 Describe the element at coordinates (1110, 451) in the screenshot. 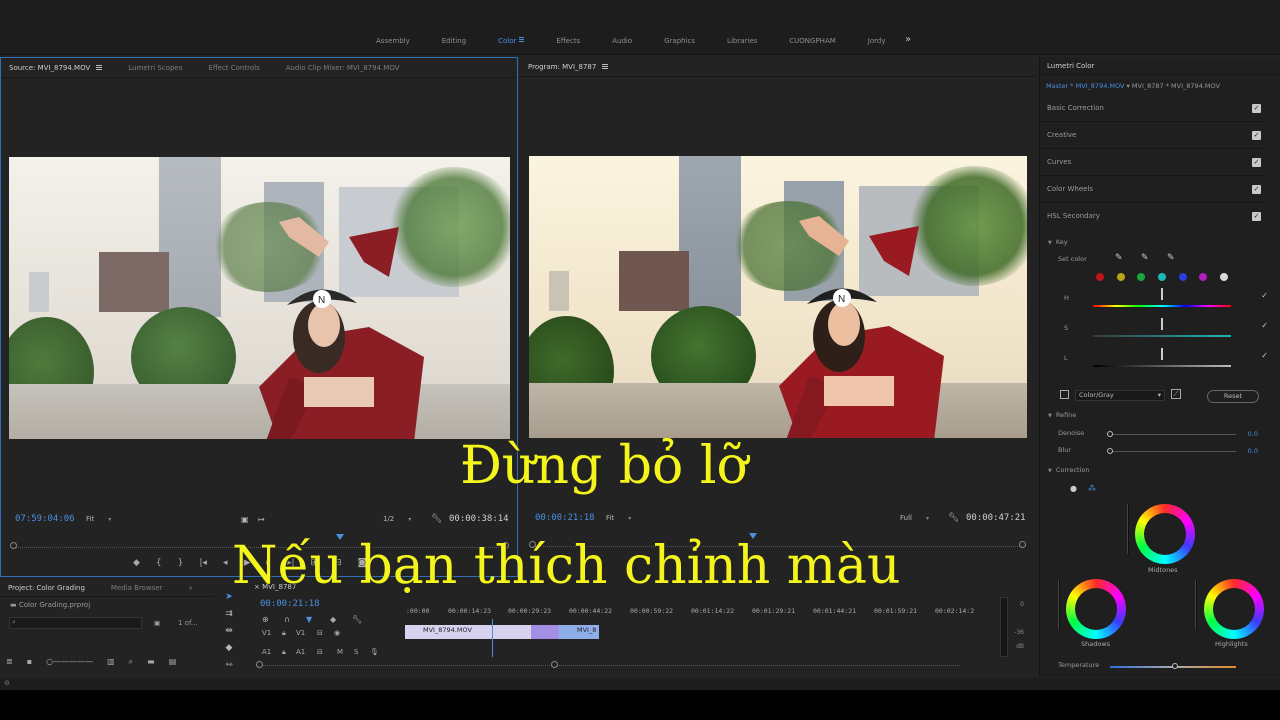

I see `blur-slider-knob` at that location.